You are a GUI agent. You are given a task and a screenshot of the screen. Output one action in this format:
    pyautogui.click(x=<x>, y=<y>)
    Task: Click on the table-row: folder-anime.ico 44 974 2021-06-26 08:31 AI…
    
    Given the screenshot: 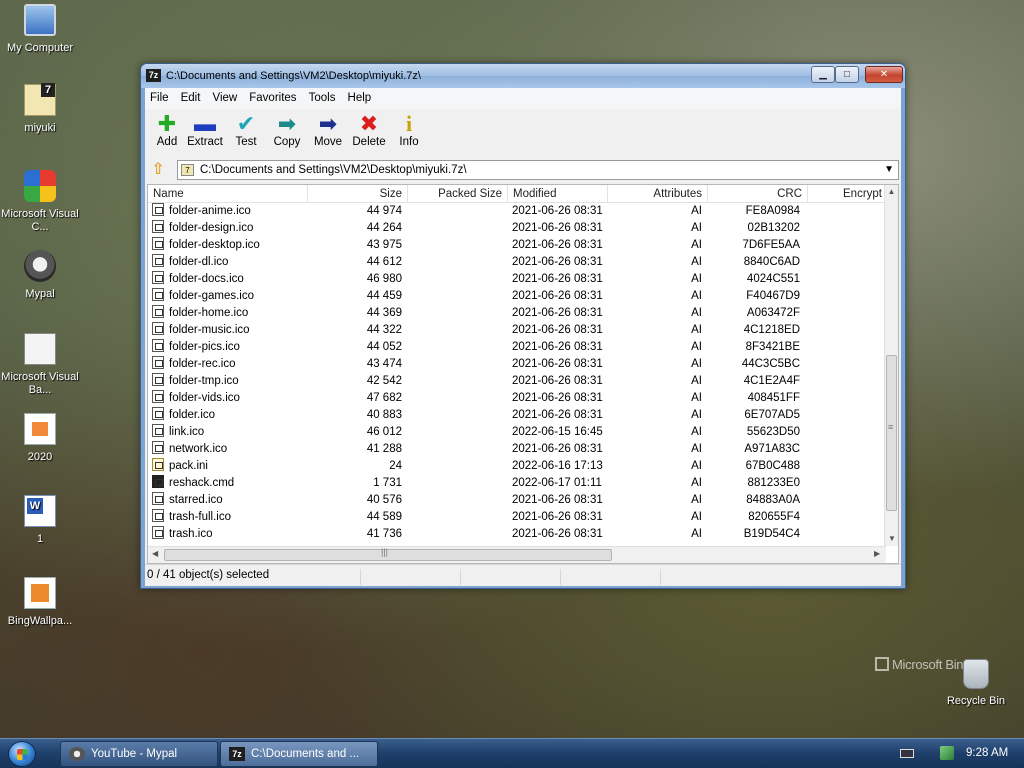 What is the action you would take?
    pyautogui.click(x=517, y=211)
    